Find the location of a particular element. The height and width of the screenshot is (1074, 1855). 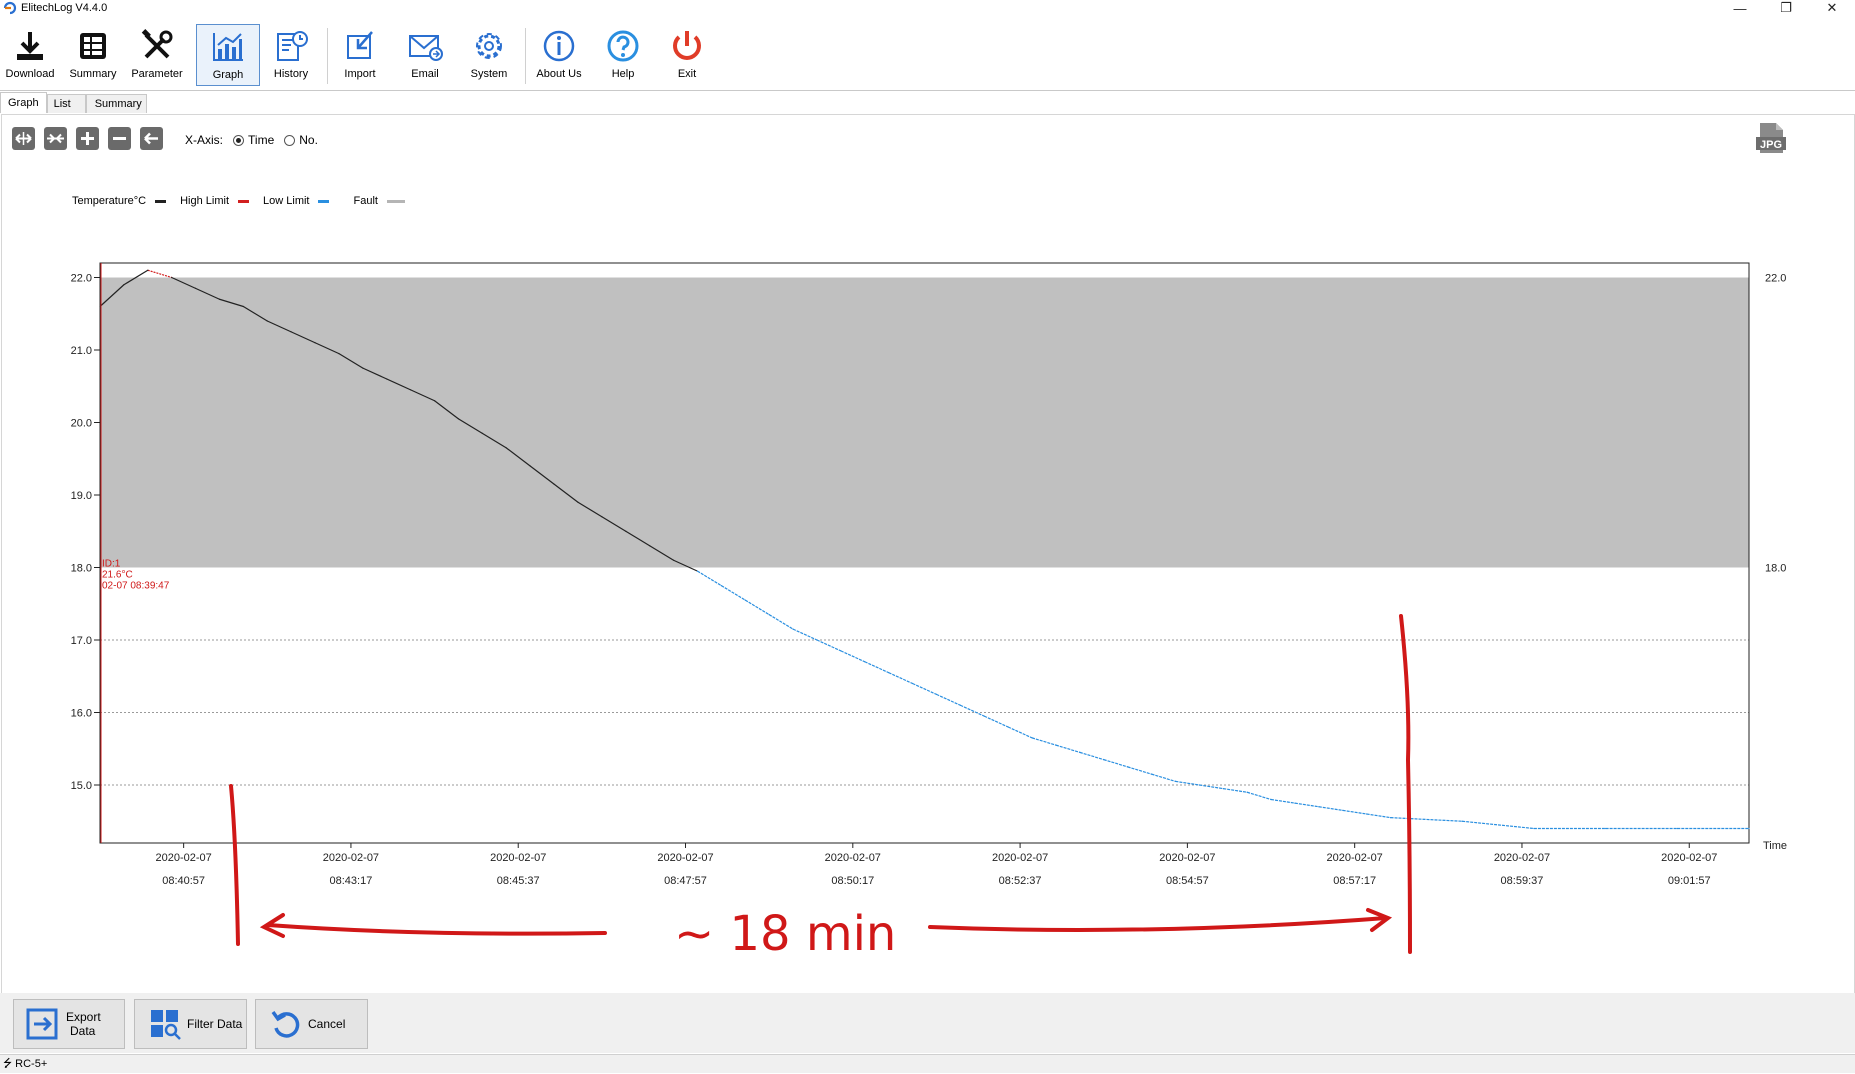

history-button: History is located at coordinates (291, 55).